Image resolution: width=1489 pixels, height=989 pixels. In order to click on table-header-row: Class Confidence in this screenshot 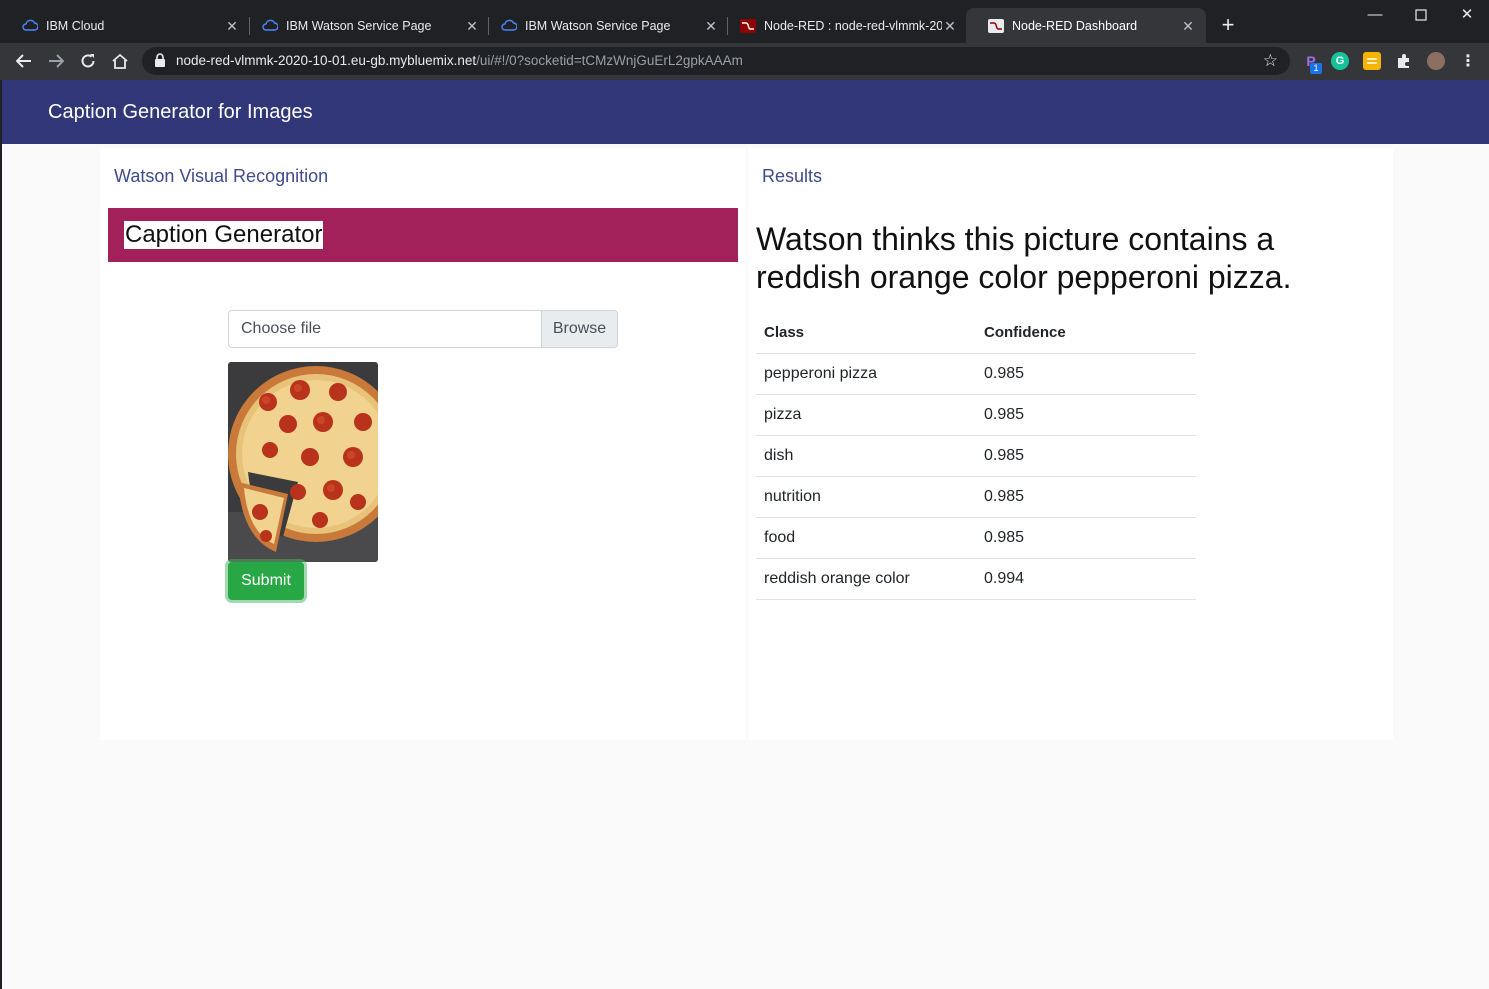, I will do `click(976, 333)`.